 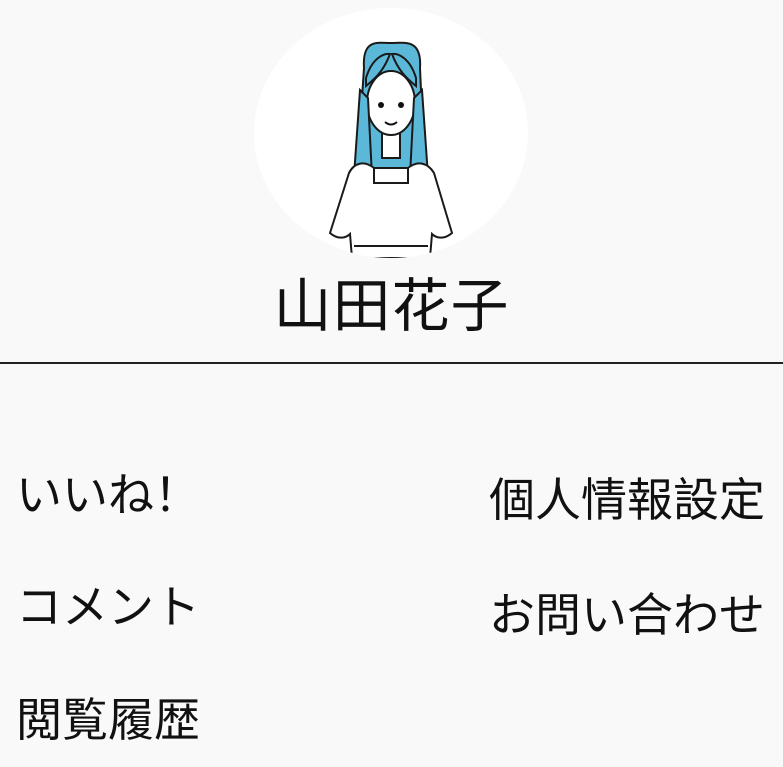 I want to click on avatar, so click(x=391, y=133).